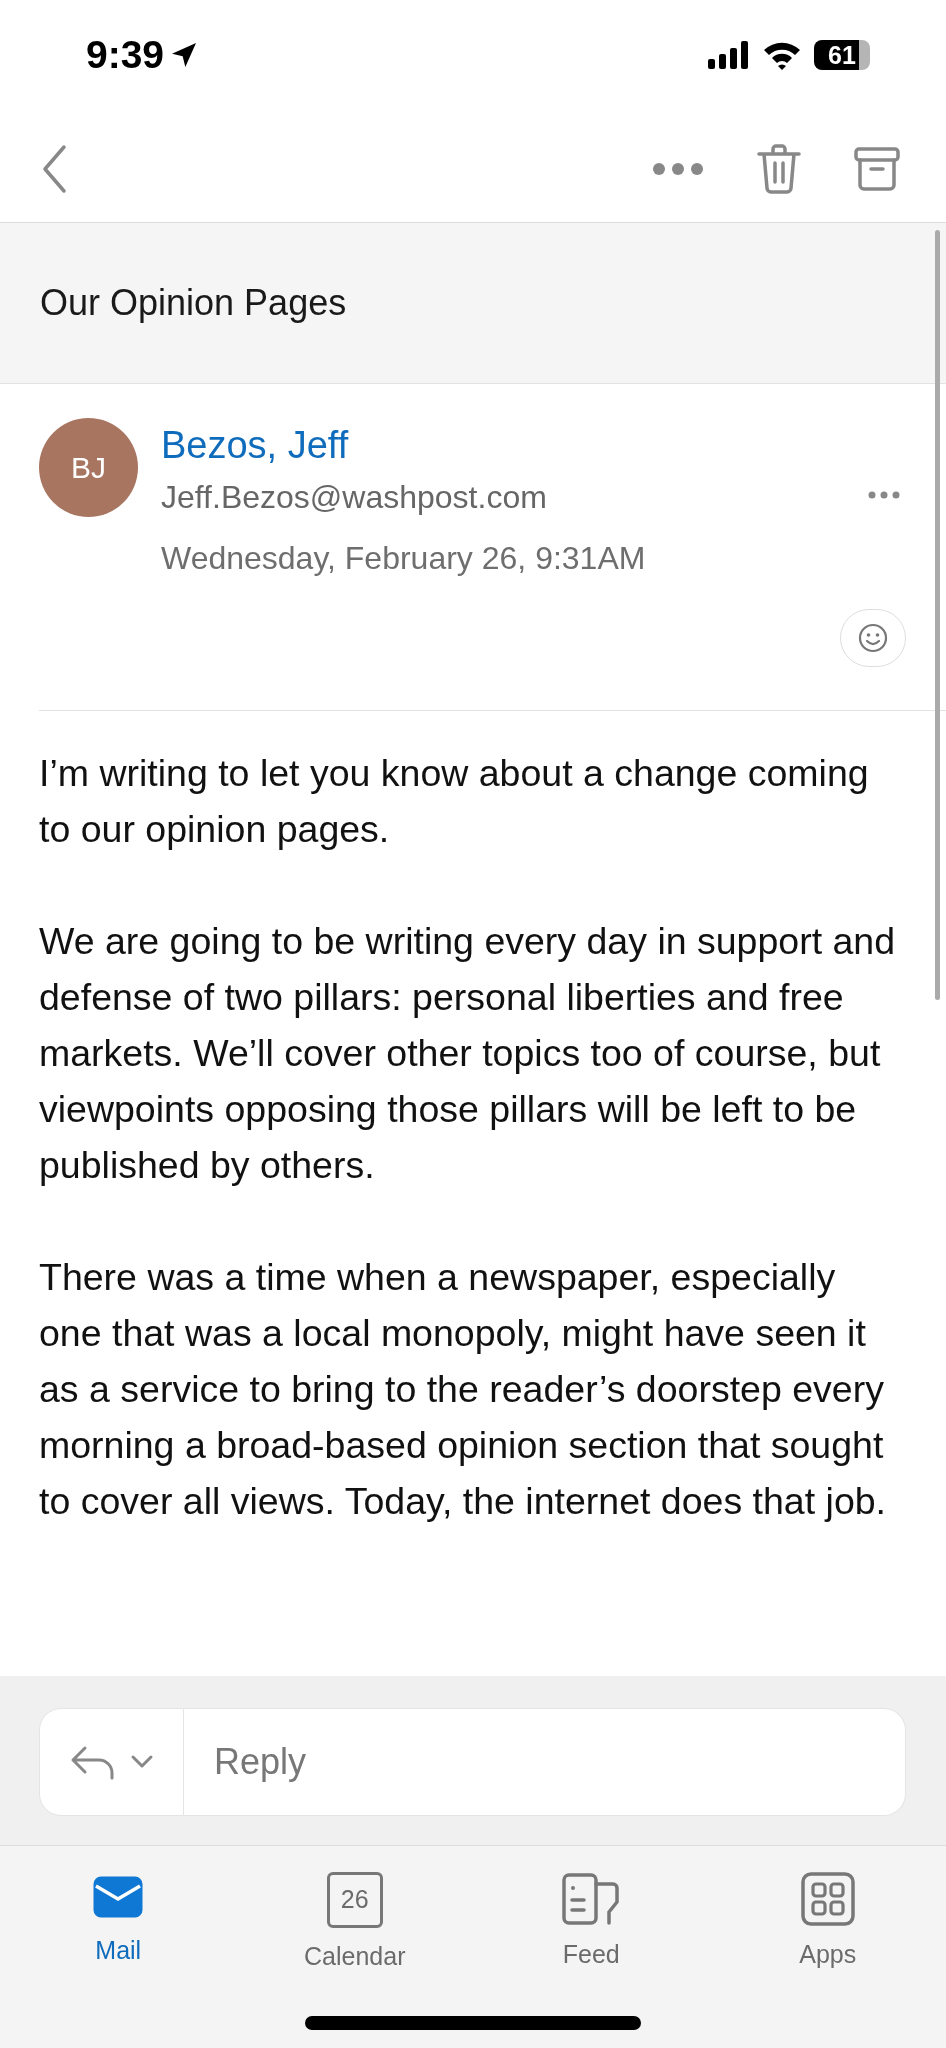 This screenshot has height=2048, width=946. I want to click on tab: Feed, so click(591, 1920).